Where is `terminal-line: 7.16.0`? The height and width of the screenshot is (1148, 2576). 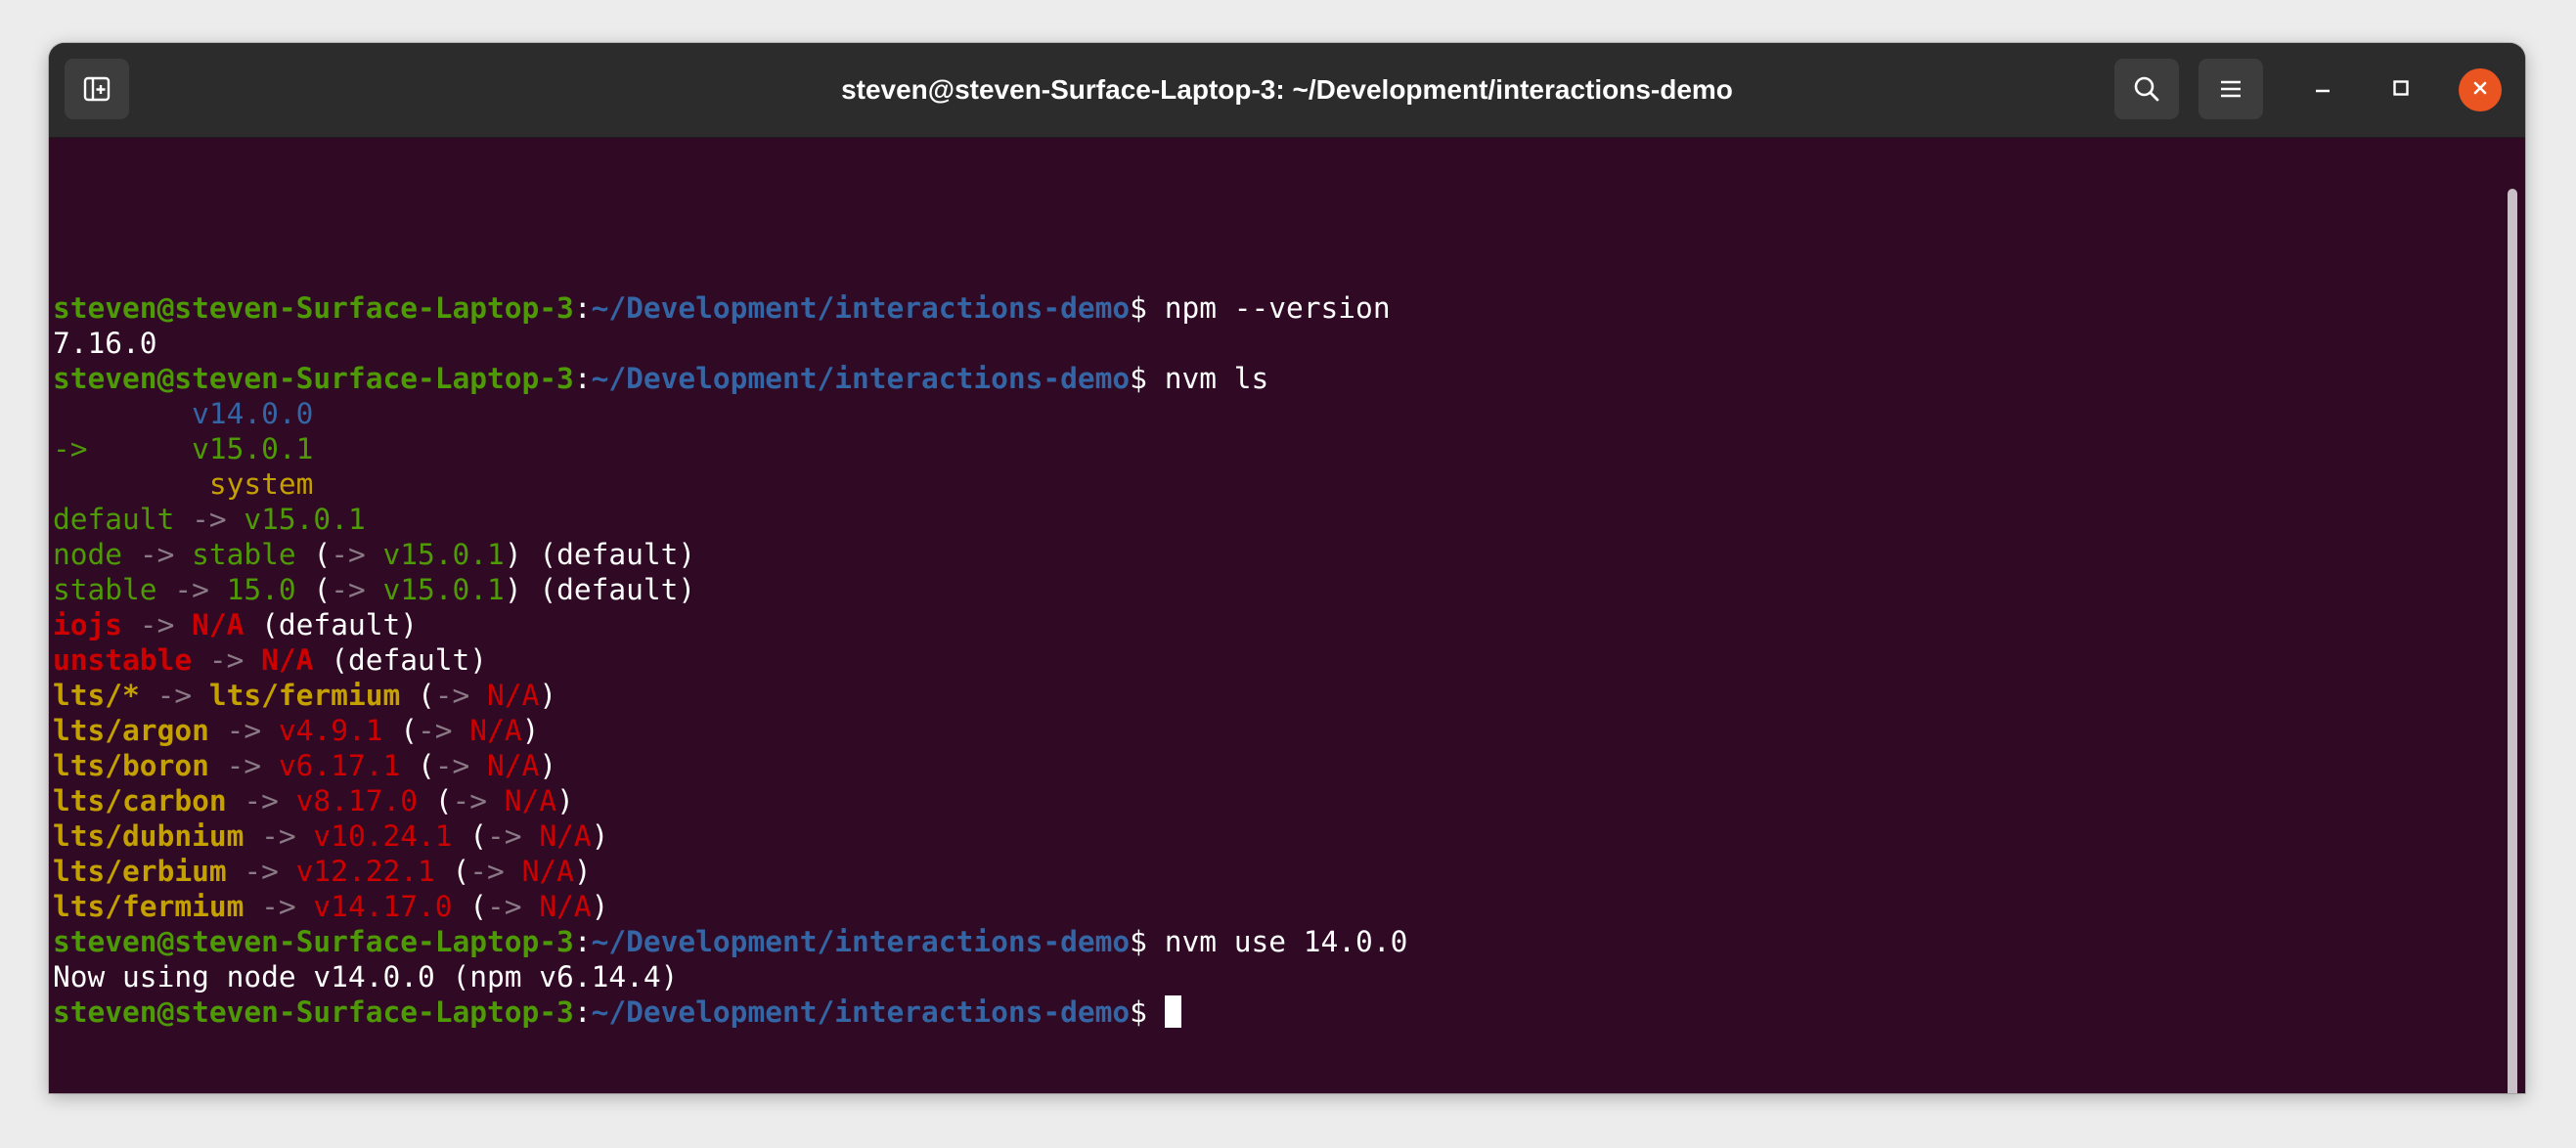 terminal-line: 7.16.0 is located at coordinates (730, 343).